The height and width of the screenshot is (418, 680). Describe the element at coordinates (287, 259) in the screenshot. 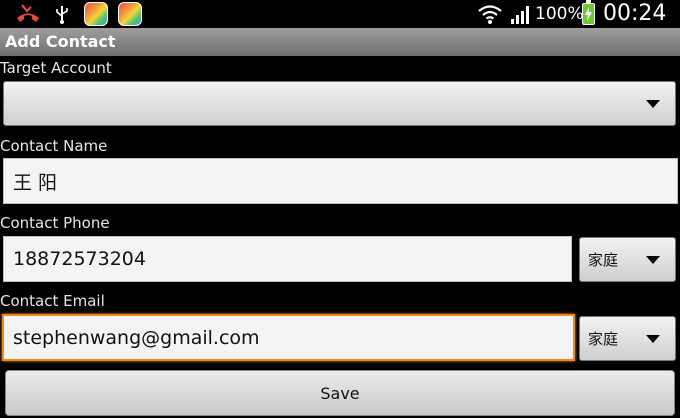

I see `contact-phone-input: 18872573204` at that location.